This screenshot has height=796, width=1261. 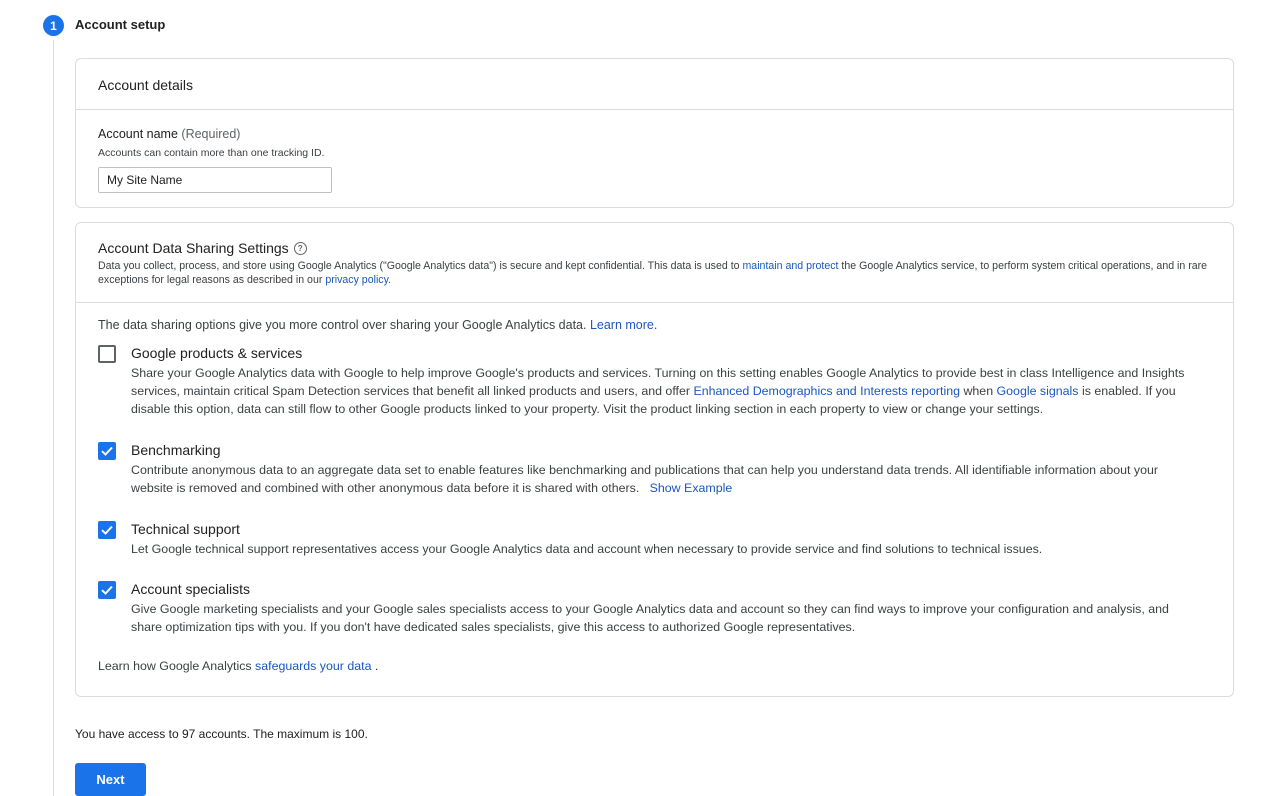 What do you see at coordinates (390, 280) in the screenshot?
I see `desc-text-3: .` at bounding box center [390, 280].